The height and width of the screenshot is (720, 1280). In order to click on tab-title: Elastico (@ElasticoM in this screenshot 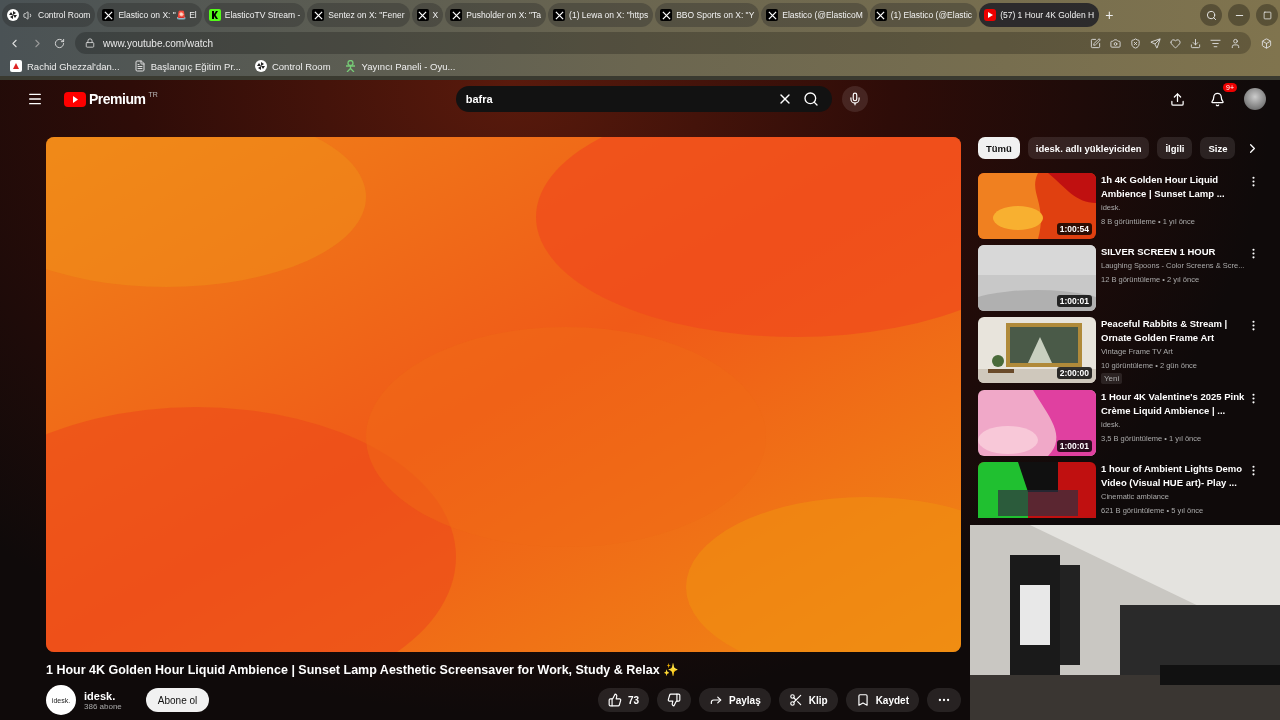, I will do `click(822, 15)`.